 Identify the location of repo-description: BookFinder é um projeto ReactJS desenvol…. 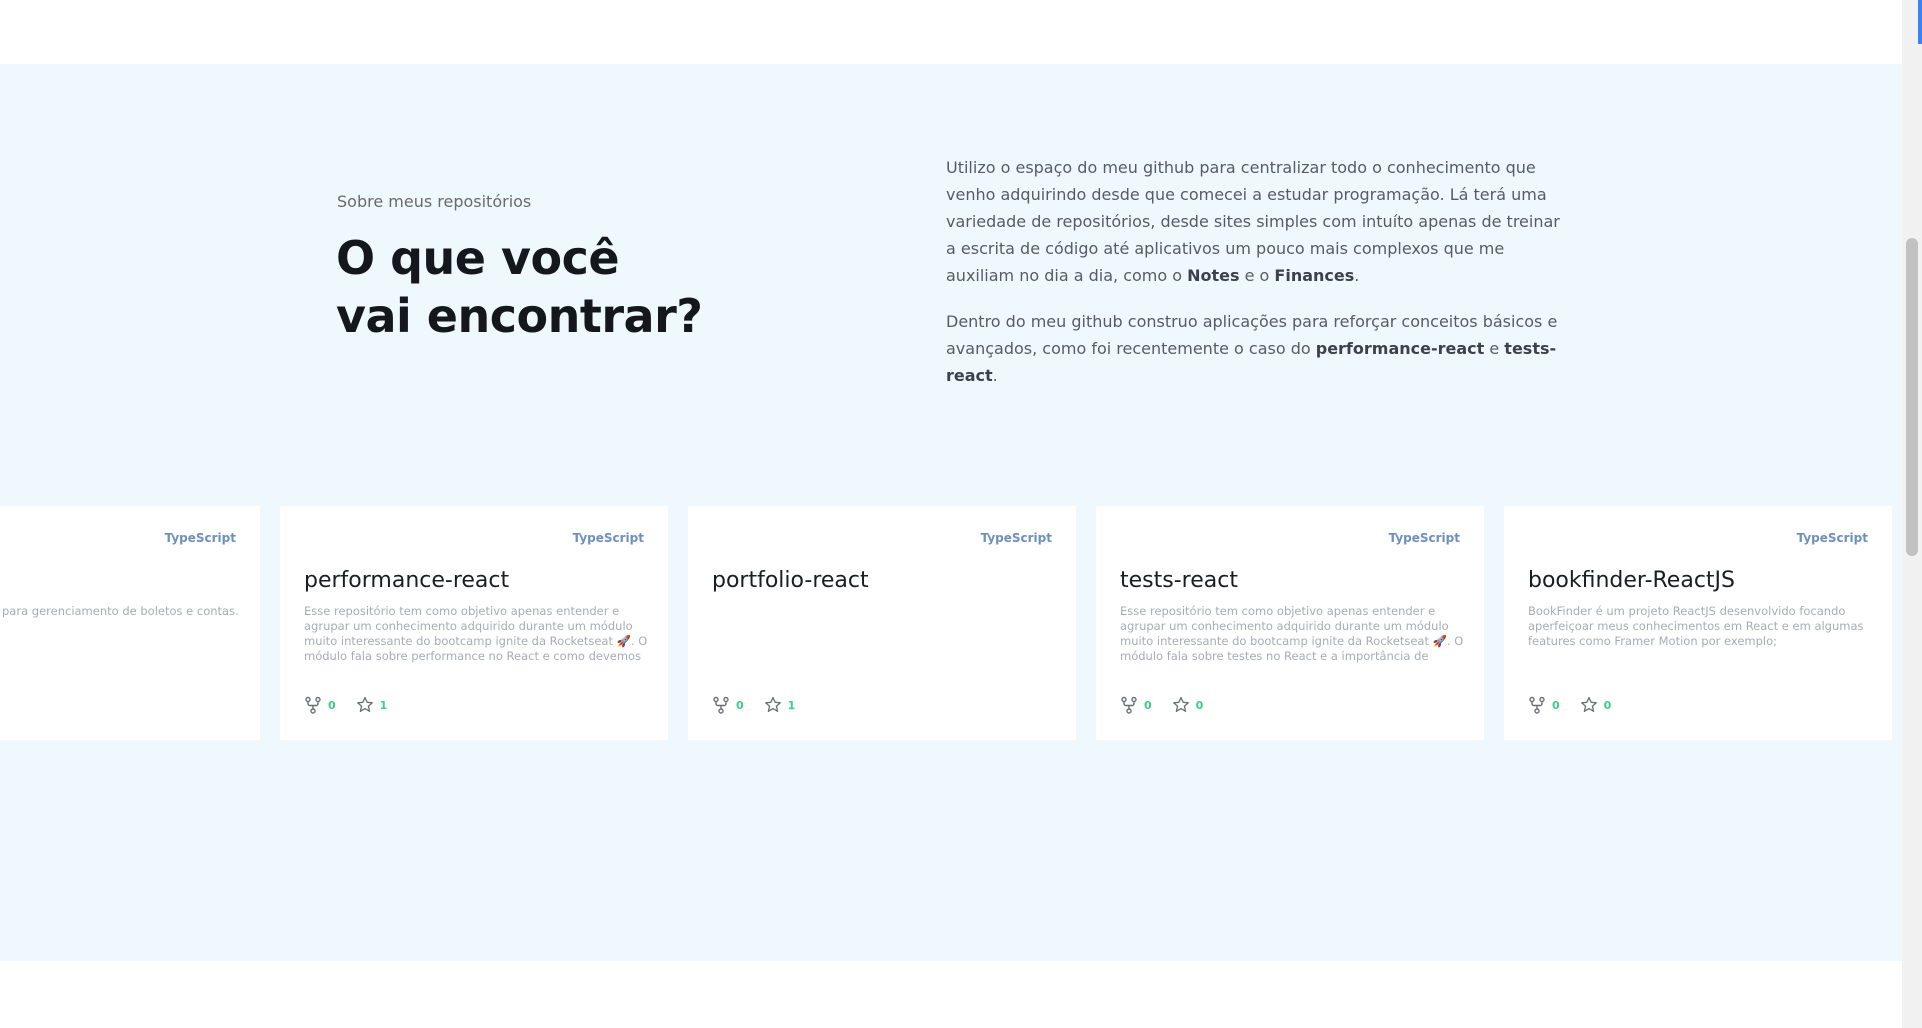
(1696, 626).